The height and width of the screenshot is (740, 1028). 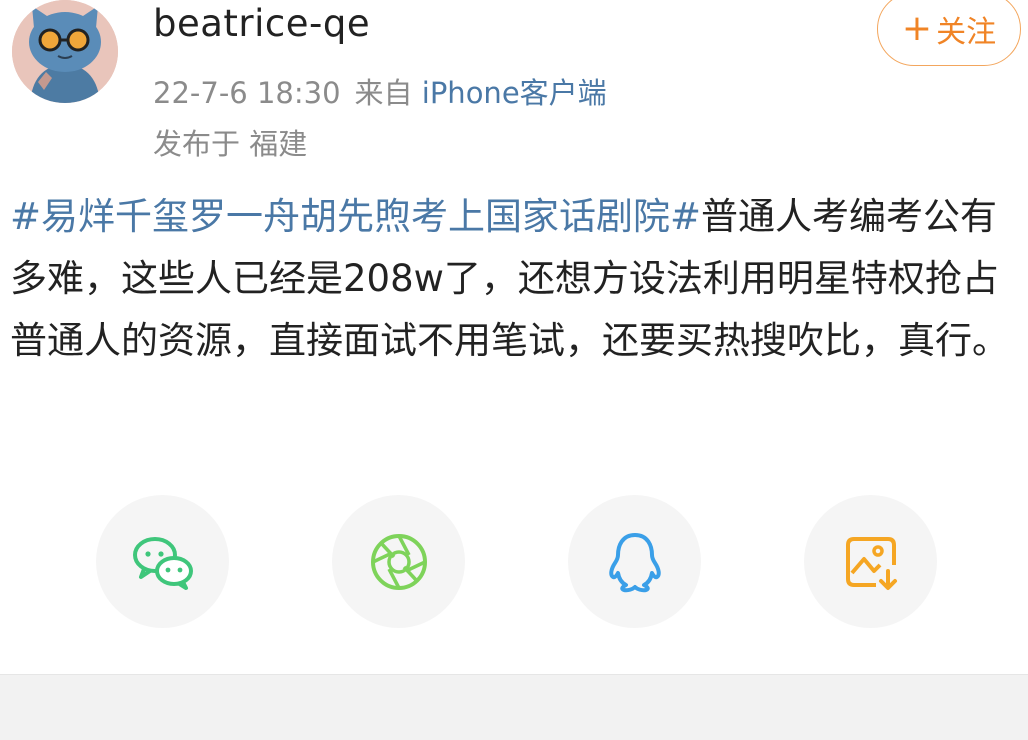 I want to click on follow-button: + 关注, so click(x=949, y=33).